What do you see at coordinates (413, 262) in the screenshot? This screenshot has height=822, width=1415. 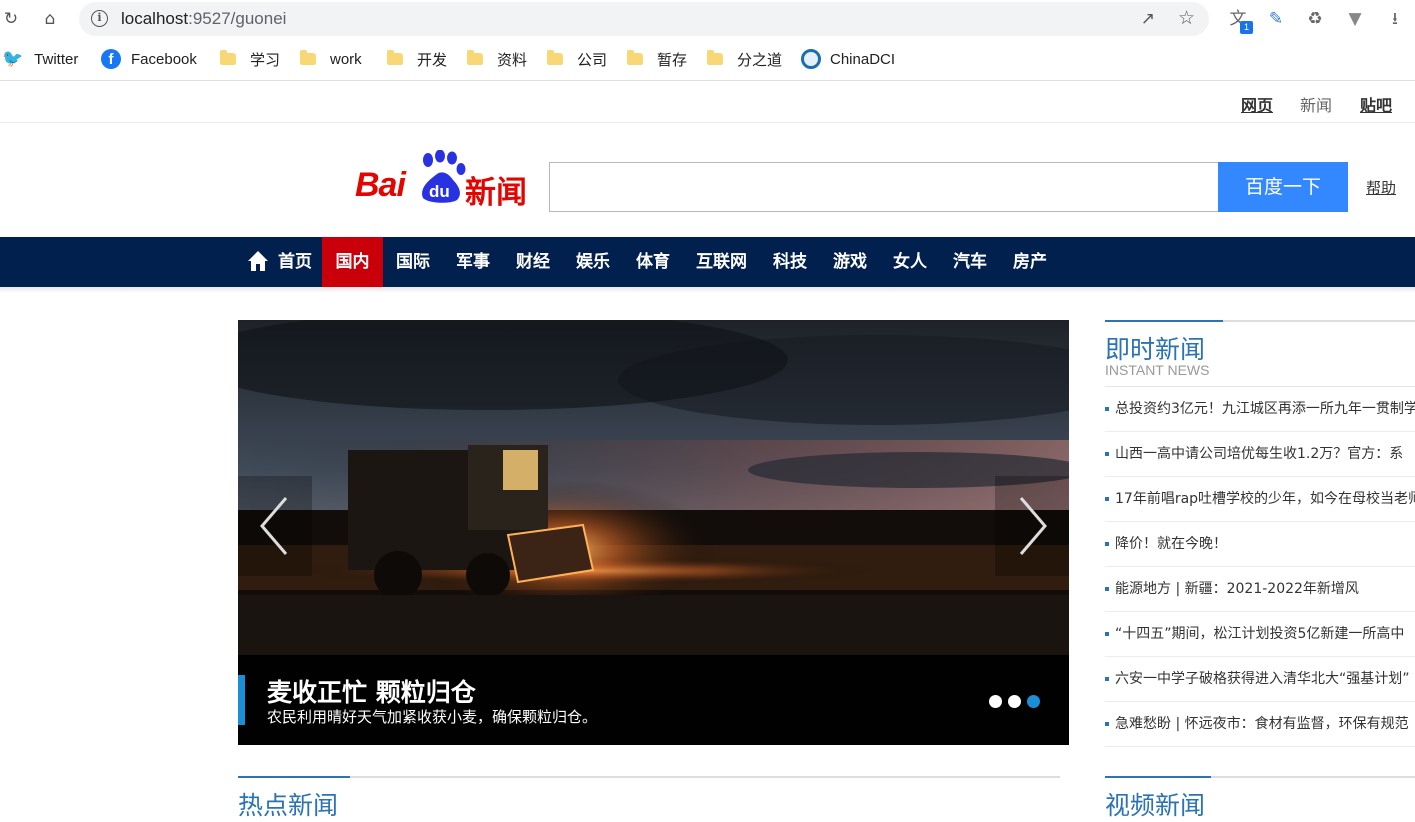 I see `channel-international: 国际` at bounding box center [413, 262].